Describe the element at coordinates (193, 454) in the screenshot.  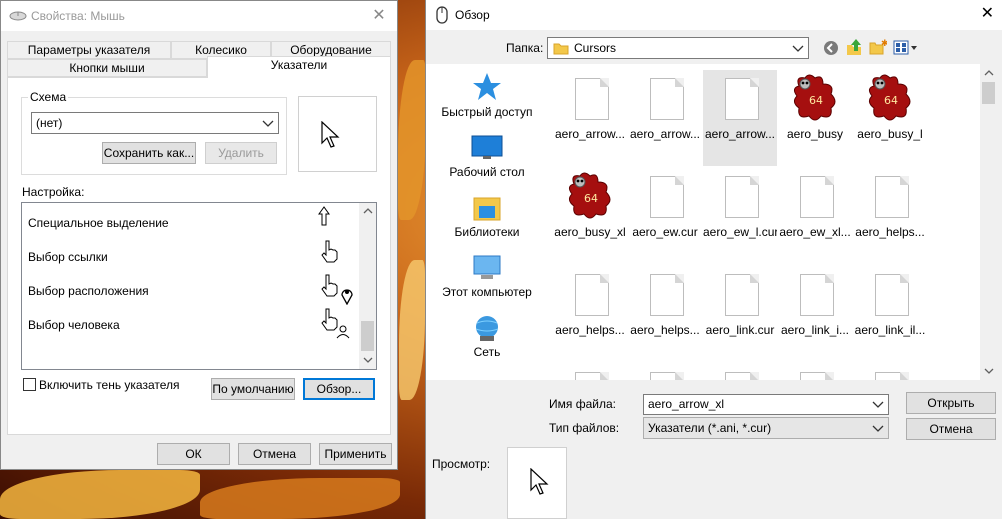
I see `ok-button: ОК` at that location.